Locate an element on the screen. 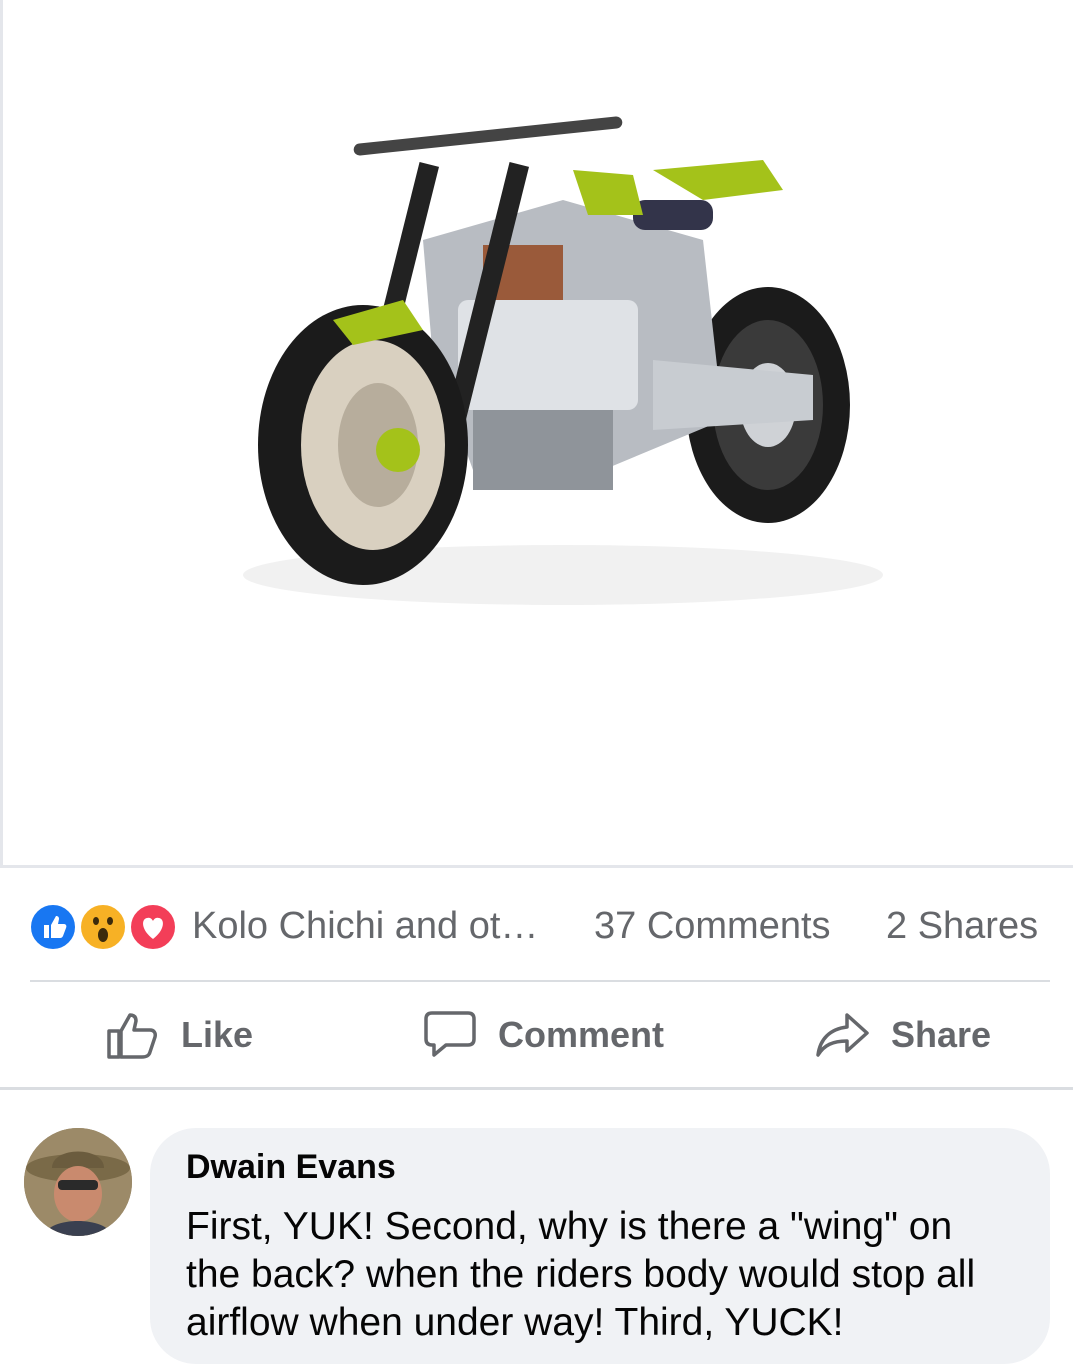 This screenshot has height=1368, width=1073. post-actions: Like Comment Share is located at coordinates (536, 1035).